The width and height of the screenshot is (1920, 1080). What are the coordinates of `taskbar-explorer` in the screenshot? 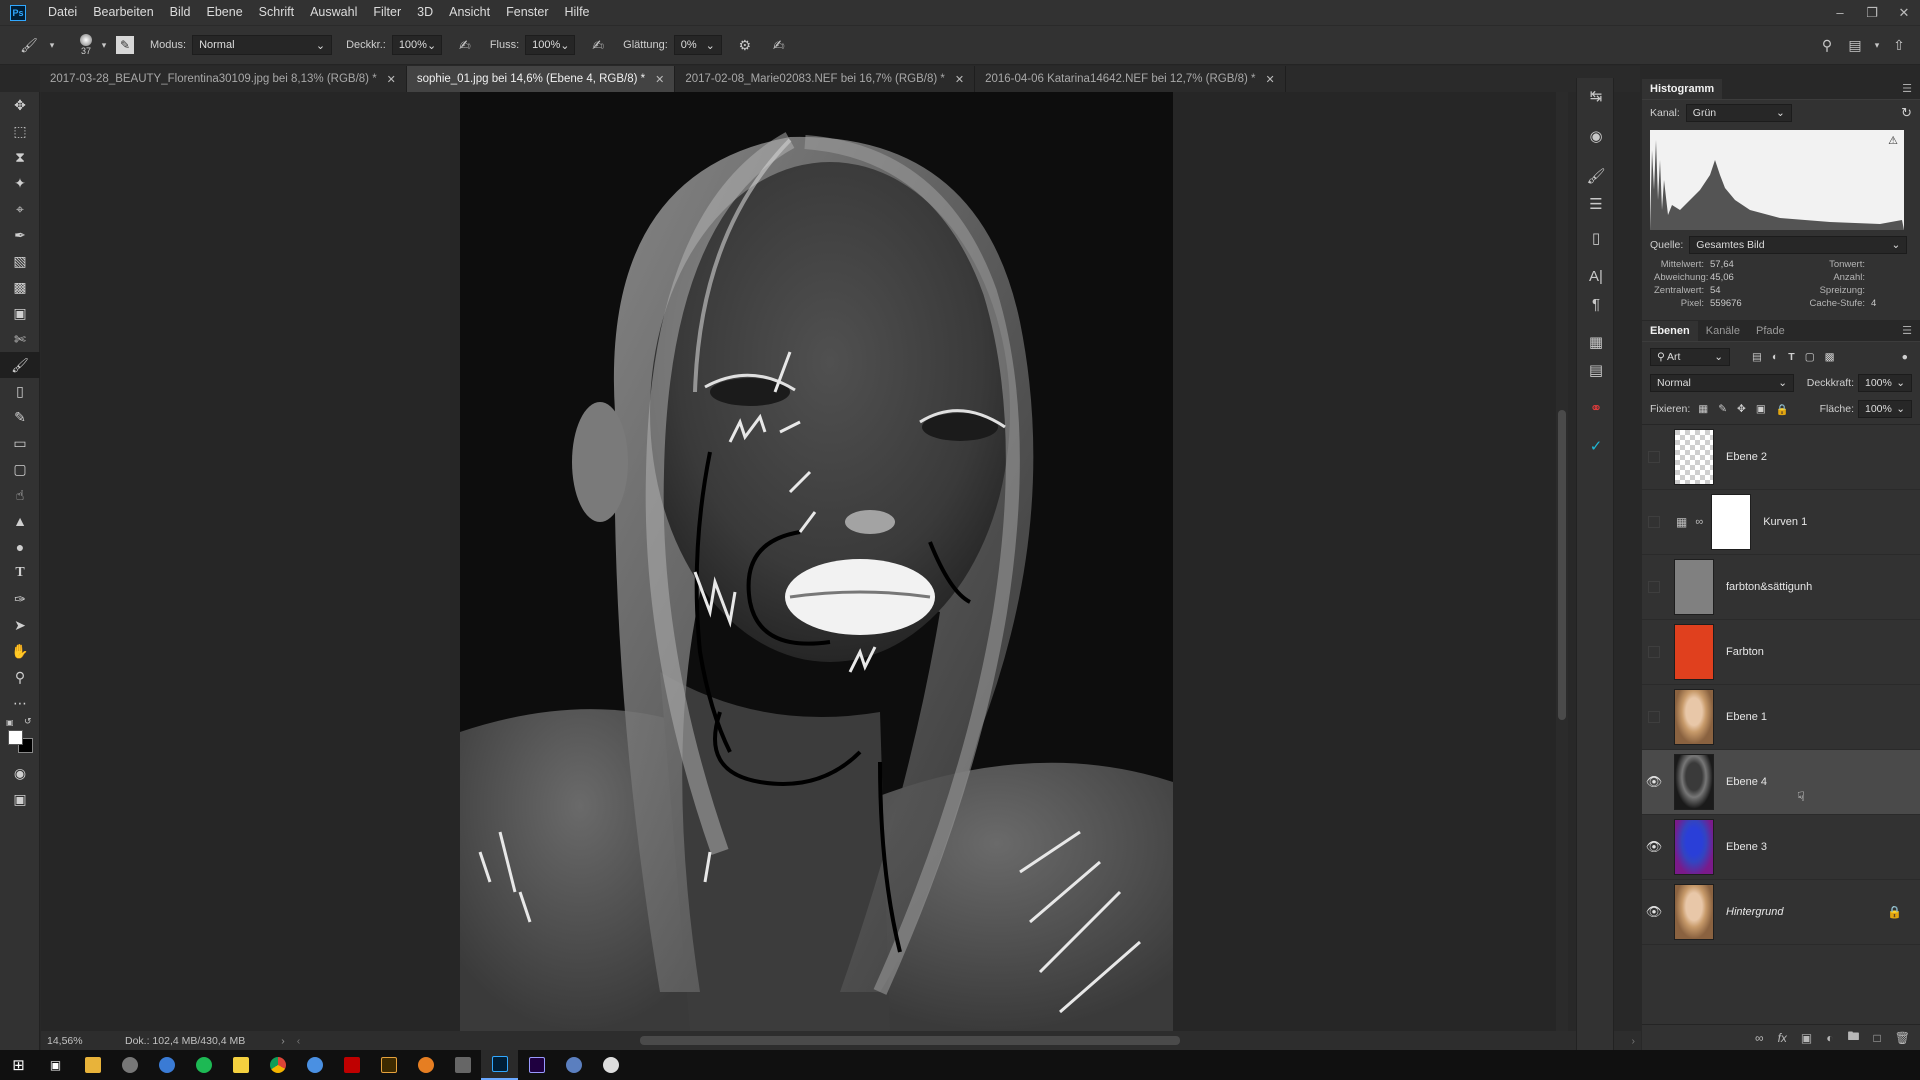 It's located at (92, 1065).